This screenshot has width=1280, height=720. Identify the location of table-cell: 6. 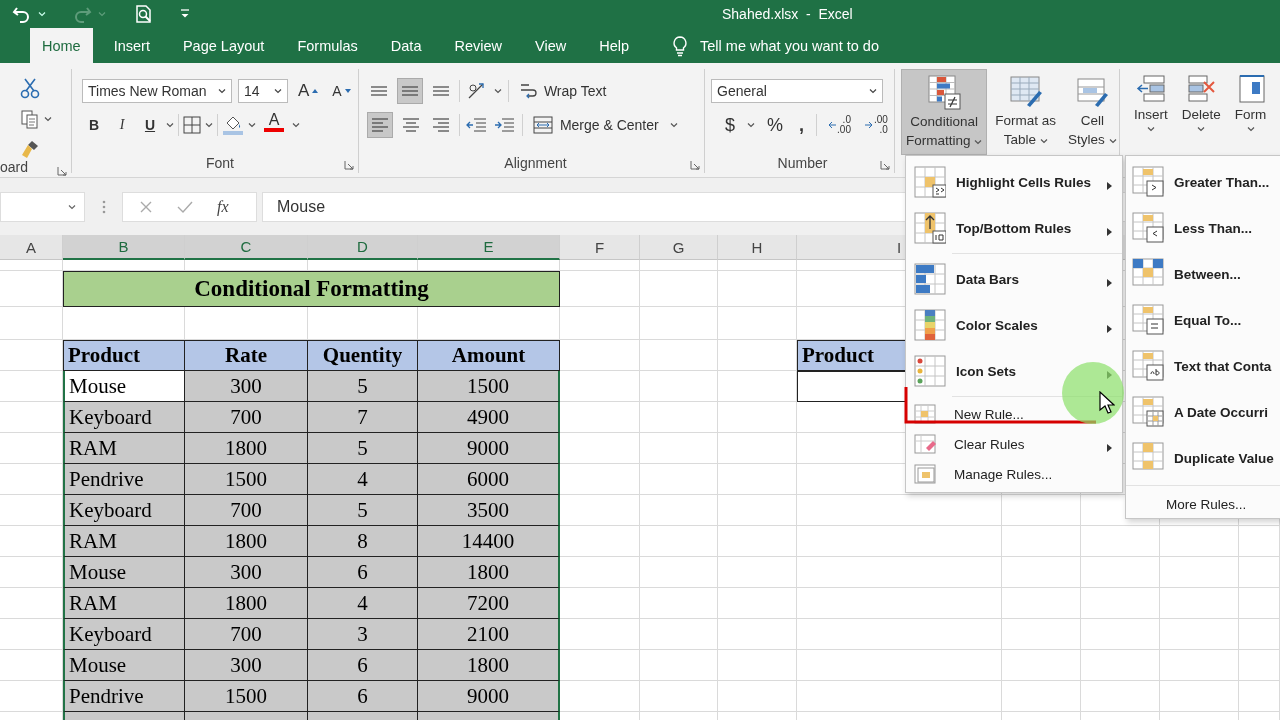
(363, 665).